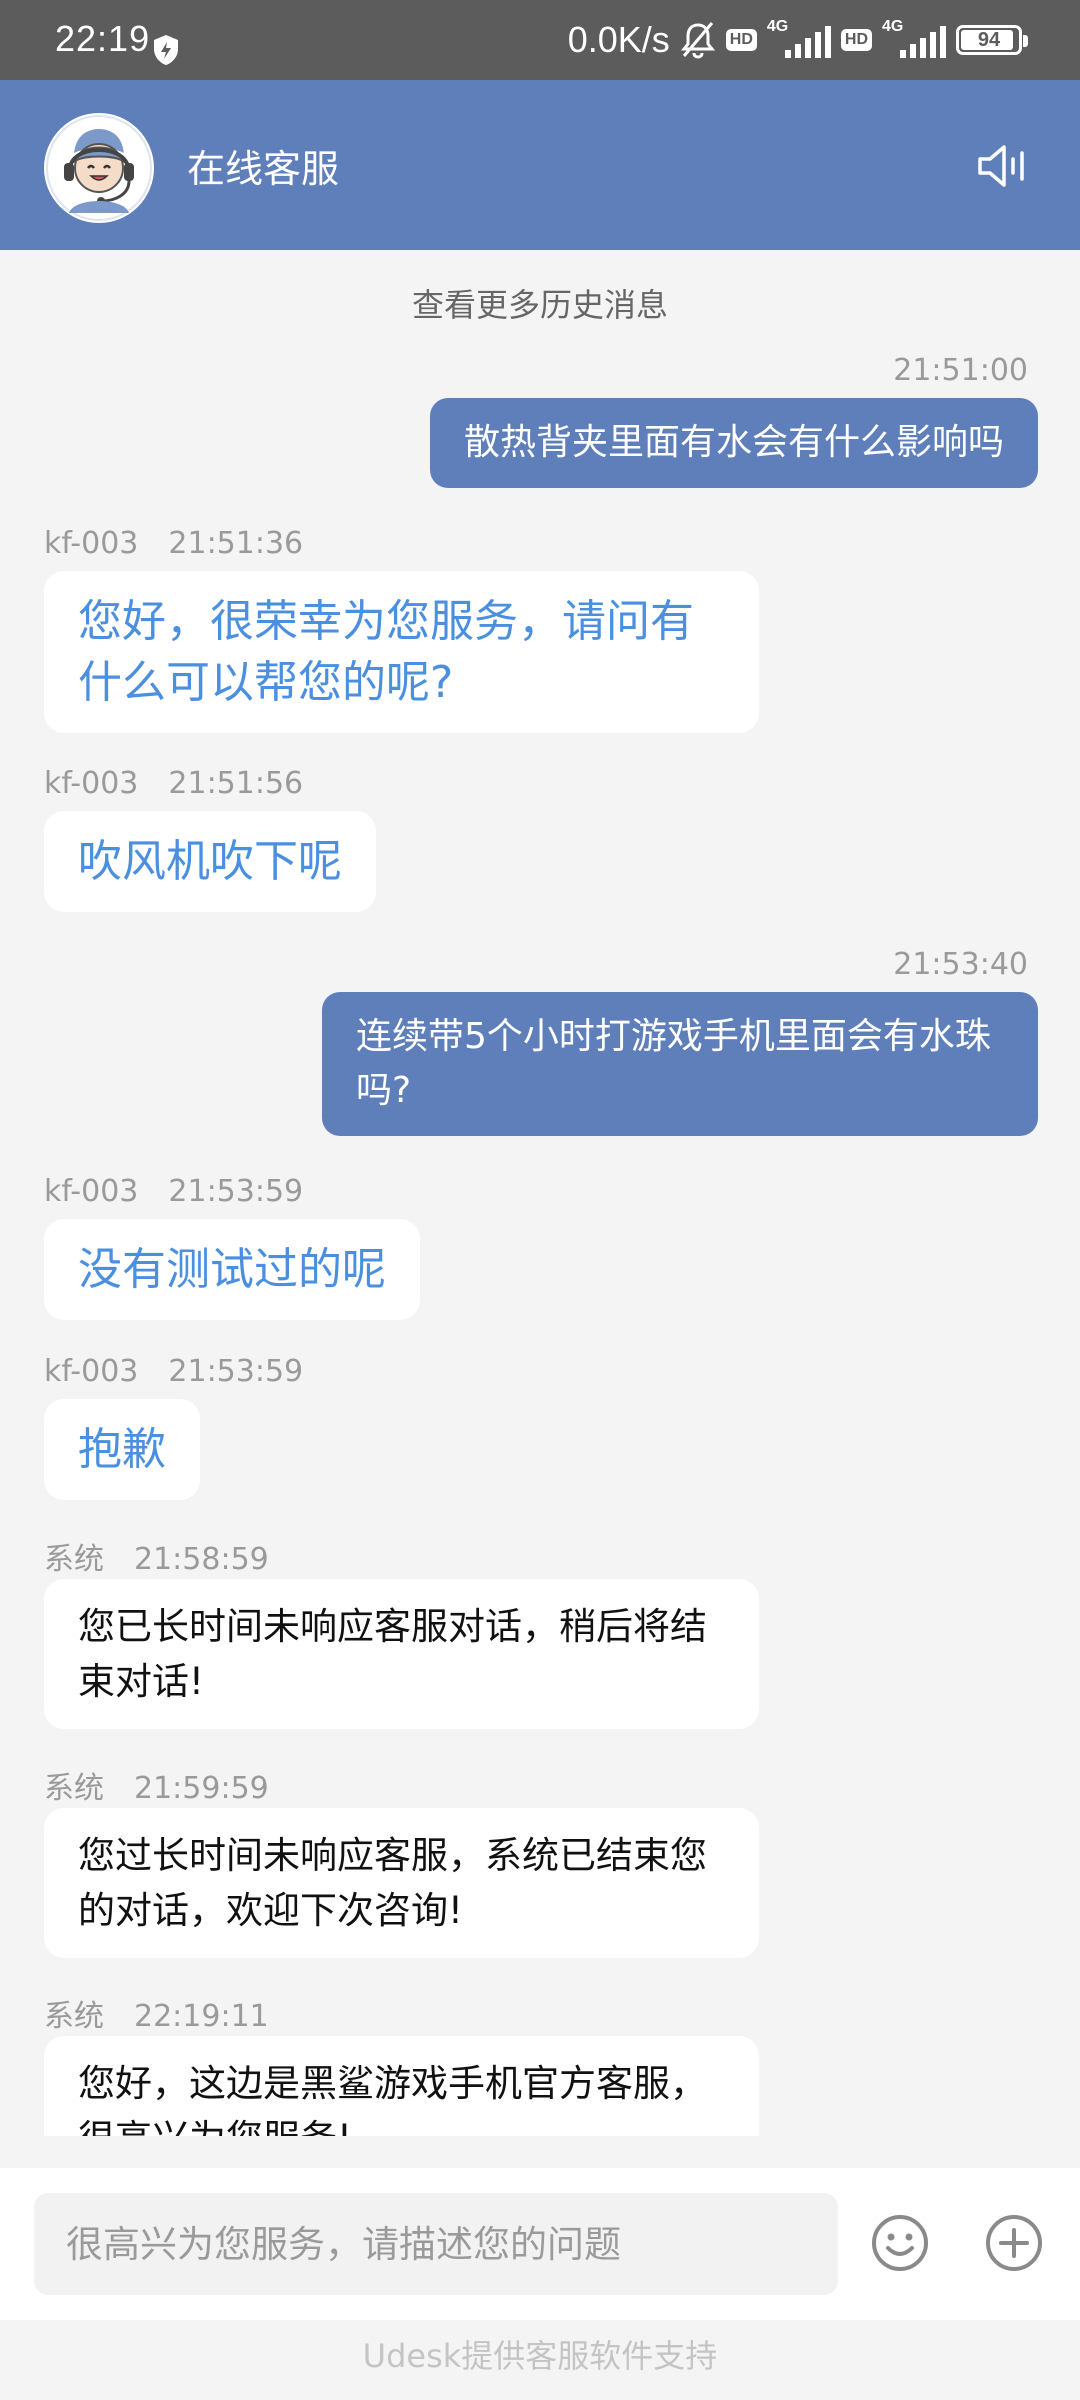 The image size is (1080, 2400). Describe the element at coordinates (401, 1883) in the screenshot. I see `system-message-bubble: 您过长时间未响应客服，系统已结束您的对话，欢迎下次咨询!` at that location.